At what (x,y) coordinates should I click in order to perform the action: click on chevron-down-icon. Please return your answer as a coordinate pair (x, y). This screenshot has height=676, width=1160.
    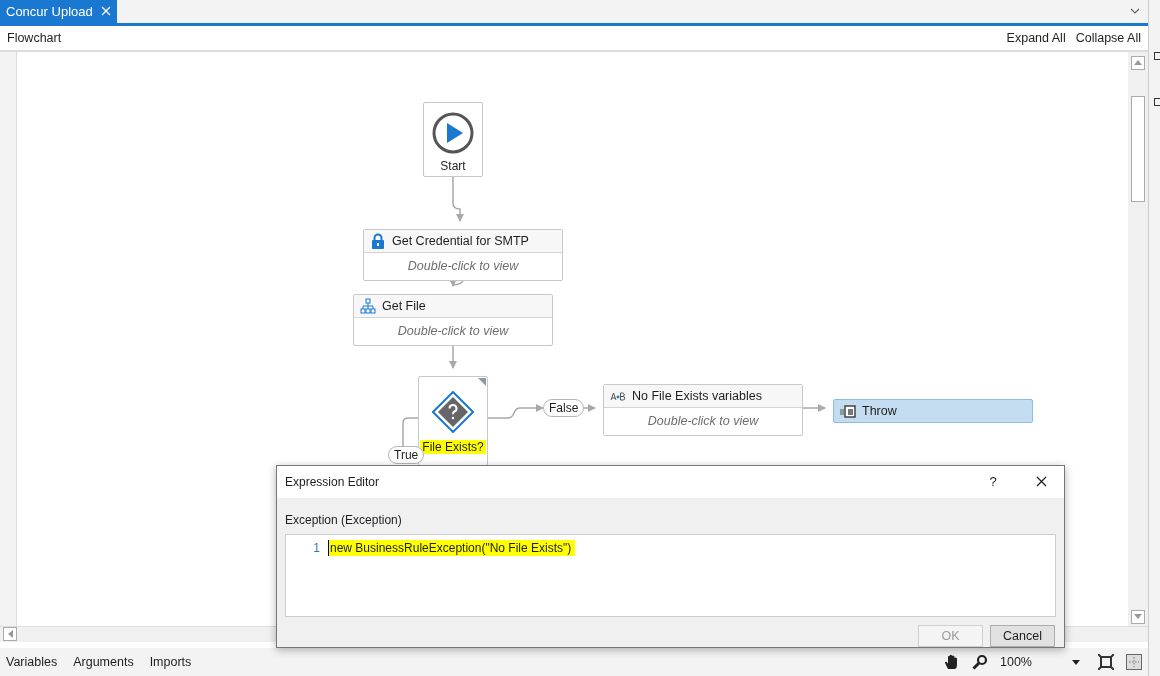
    Looking at the image, I should click on (1135, 11).